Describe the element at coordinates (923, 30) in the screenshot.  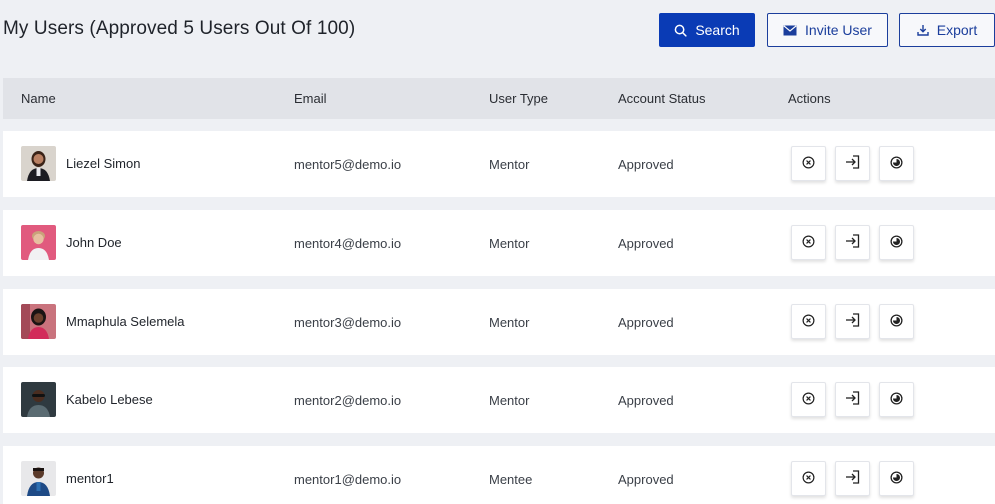
I see `download-icon` at that location.